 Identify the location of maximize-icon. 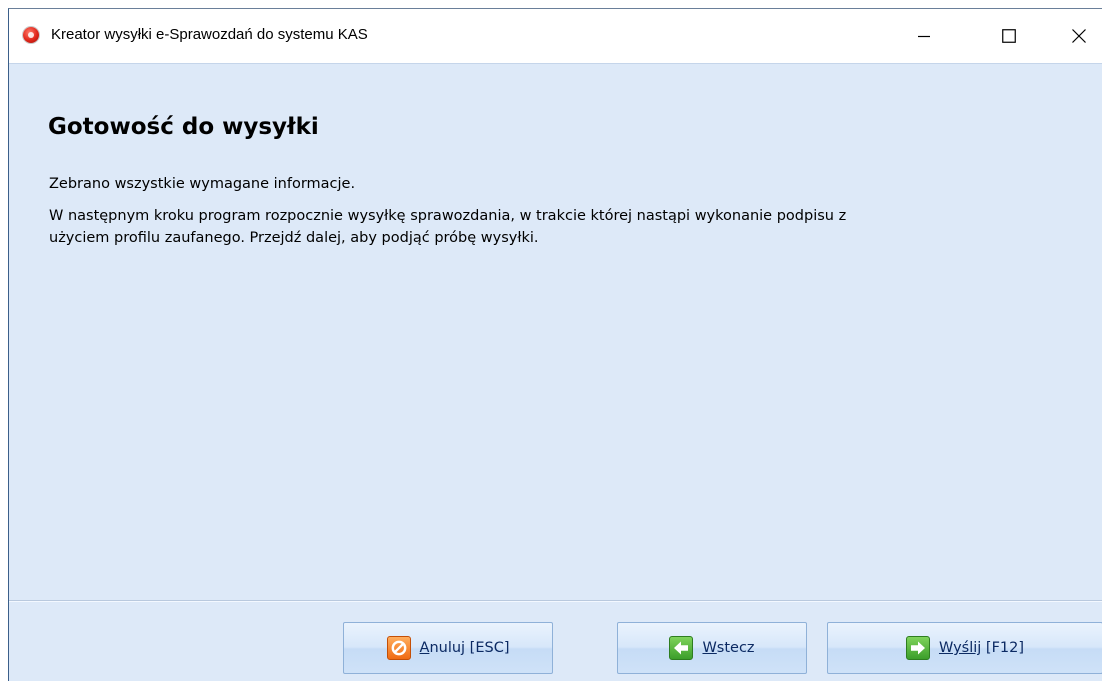
(1009, 36).